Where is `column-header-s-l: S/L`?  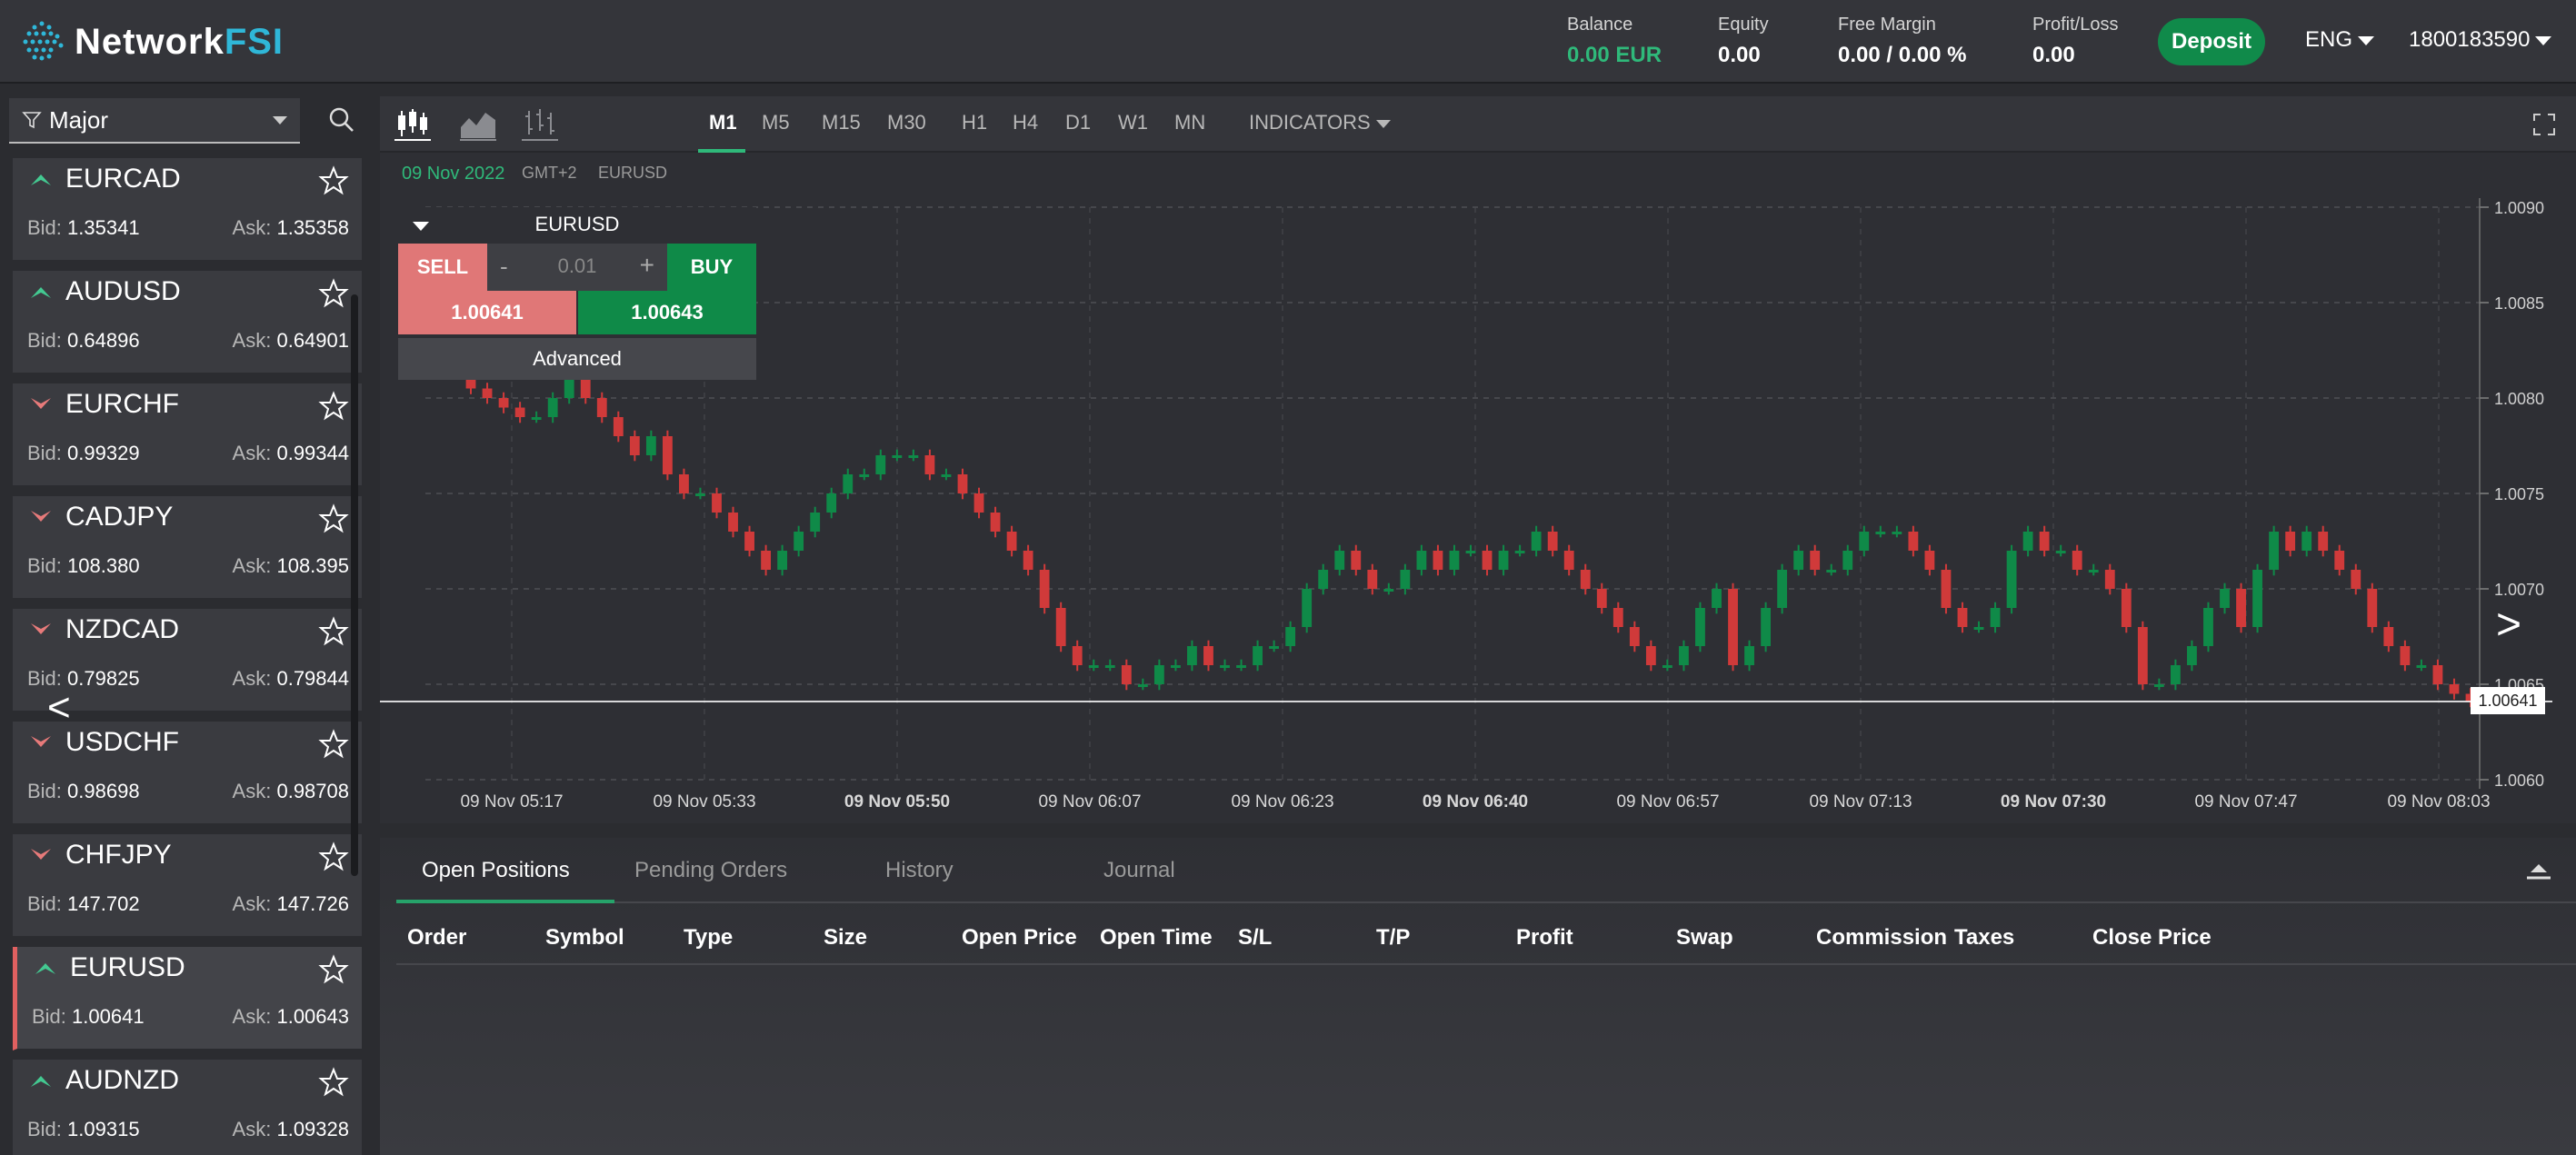
column-header-s-l: S/L is located at coordinates (1255, 938).